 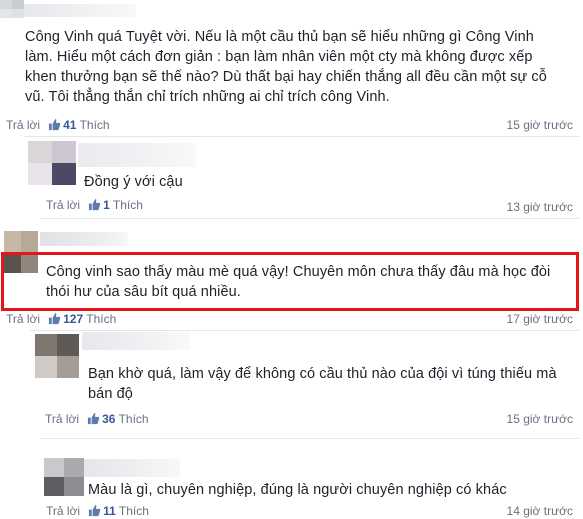 What do you see at coordinates (109, 511) in the screenshot?
I see `like-count: 11` at bounding box center [109, 511].